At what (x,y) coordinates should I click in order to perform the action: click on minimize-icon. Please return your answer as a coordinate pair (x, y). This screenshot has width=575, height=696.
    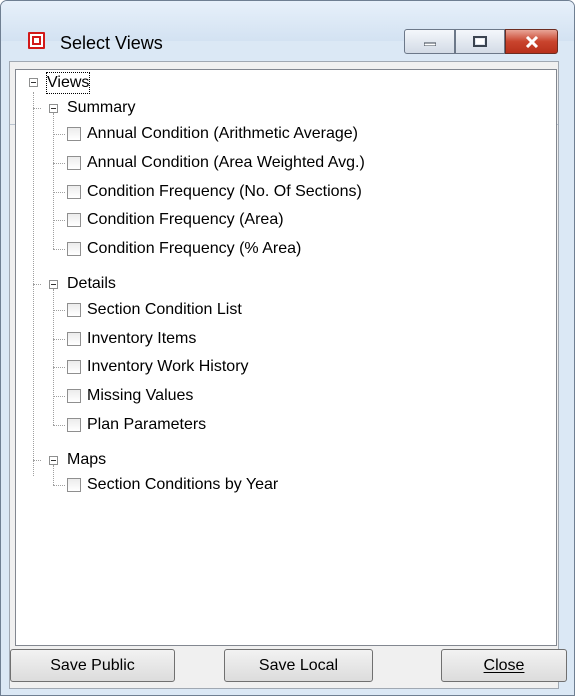
    Looking at the image, I should click on (429, 44).